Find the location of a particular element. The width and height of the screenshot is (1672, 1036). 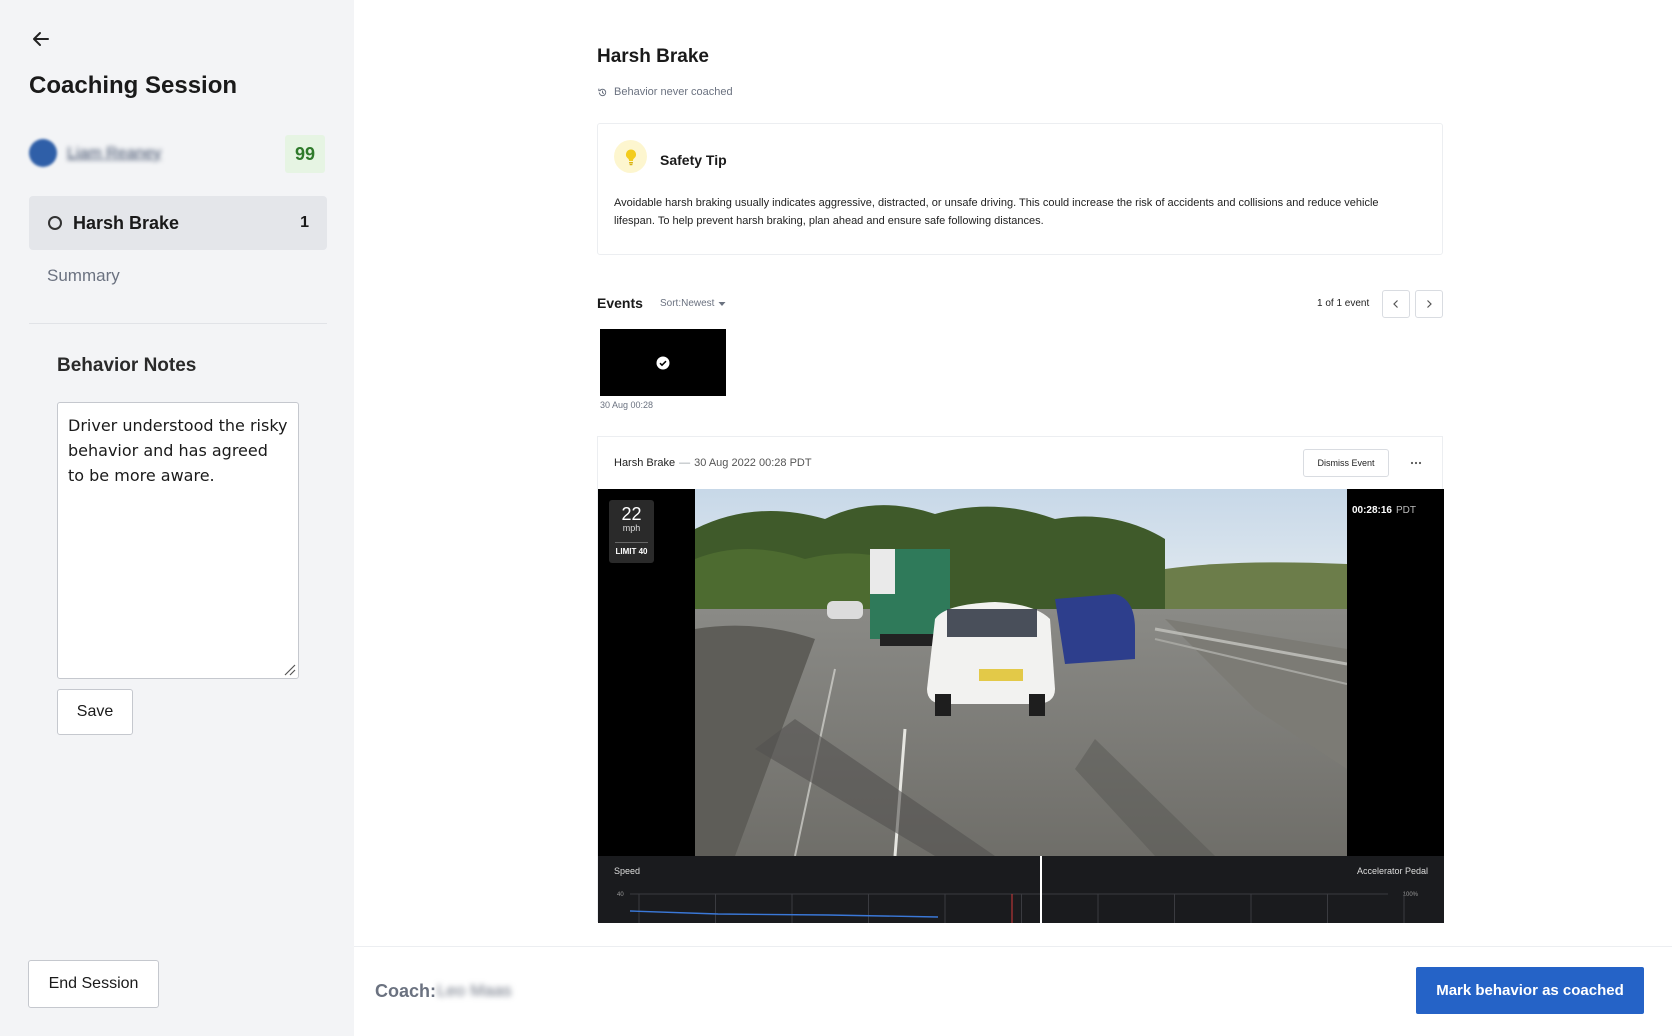

end-session-button: End Session is located at coordinates (93, 984).